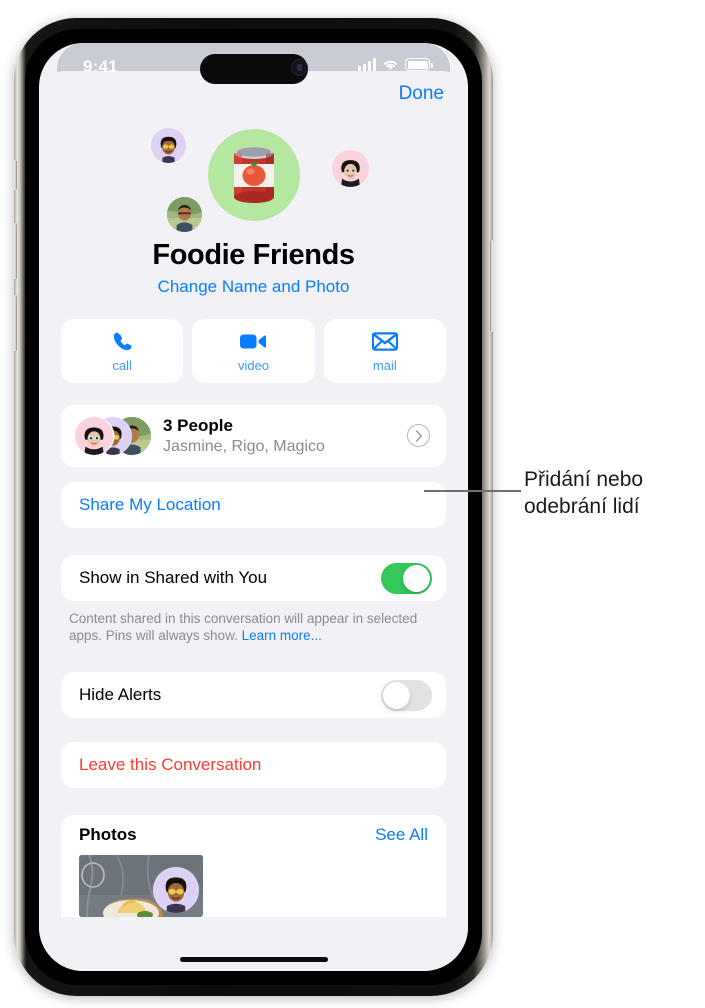 This screenshot has height=1008, width=705. I want to click on video-button-label: video, so click(253, 365).